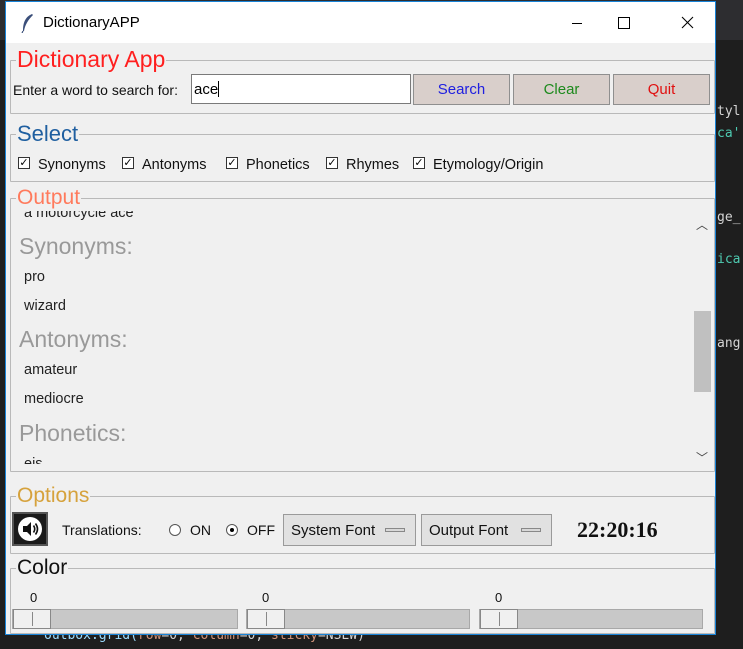 Image resolution: width=743 pixels, height=649 pixels. Describe the element at coordinates (34, 597) in the screenshot. I see `red-scale-value: 0` at that location.